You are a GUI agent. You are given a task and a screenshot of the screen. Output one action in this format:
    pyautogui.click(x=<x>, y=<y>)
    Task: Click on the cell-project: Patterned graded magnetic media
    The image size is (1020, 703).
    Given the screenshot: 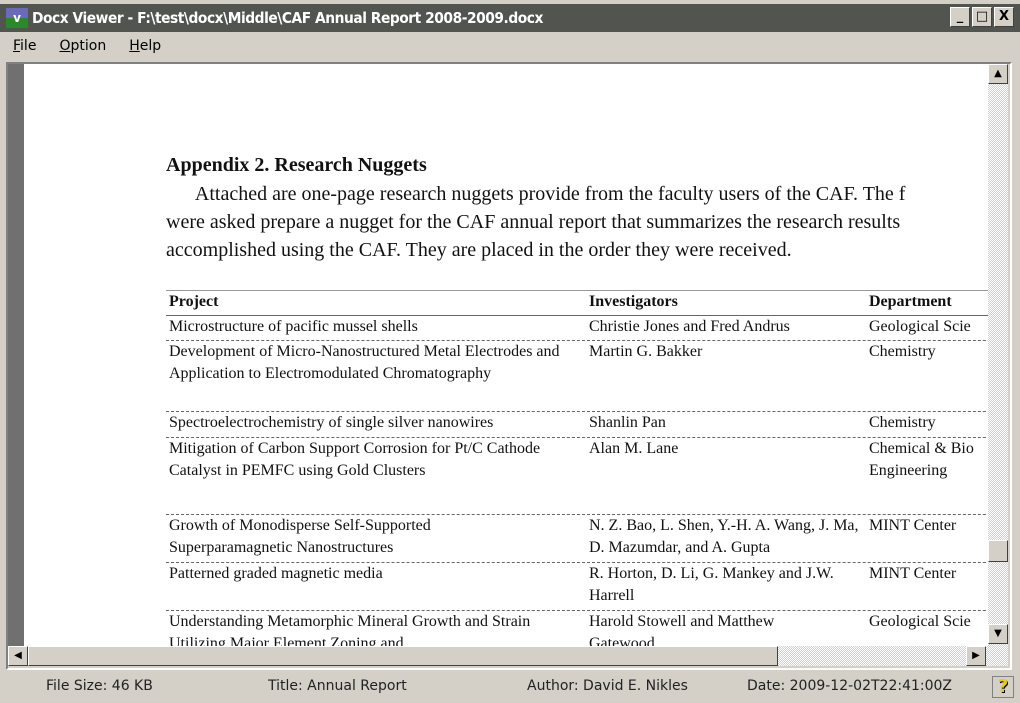 What is the action you would take?
    pyautogui.click(x=276, y=573)
    